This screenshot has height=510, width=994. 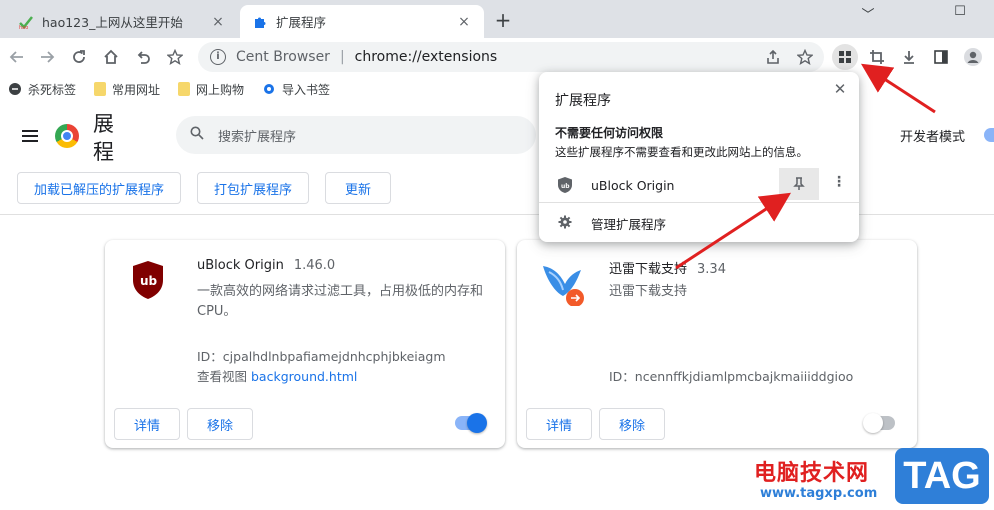 I want to click on svg-text: hao, so click(x=23, y=27).